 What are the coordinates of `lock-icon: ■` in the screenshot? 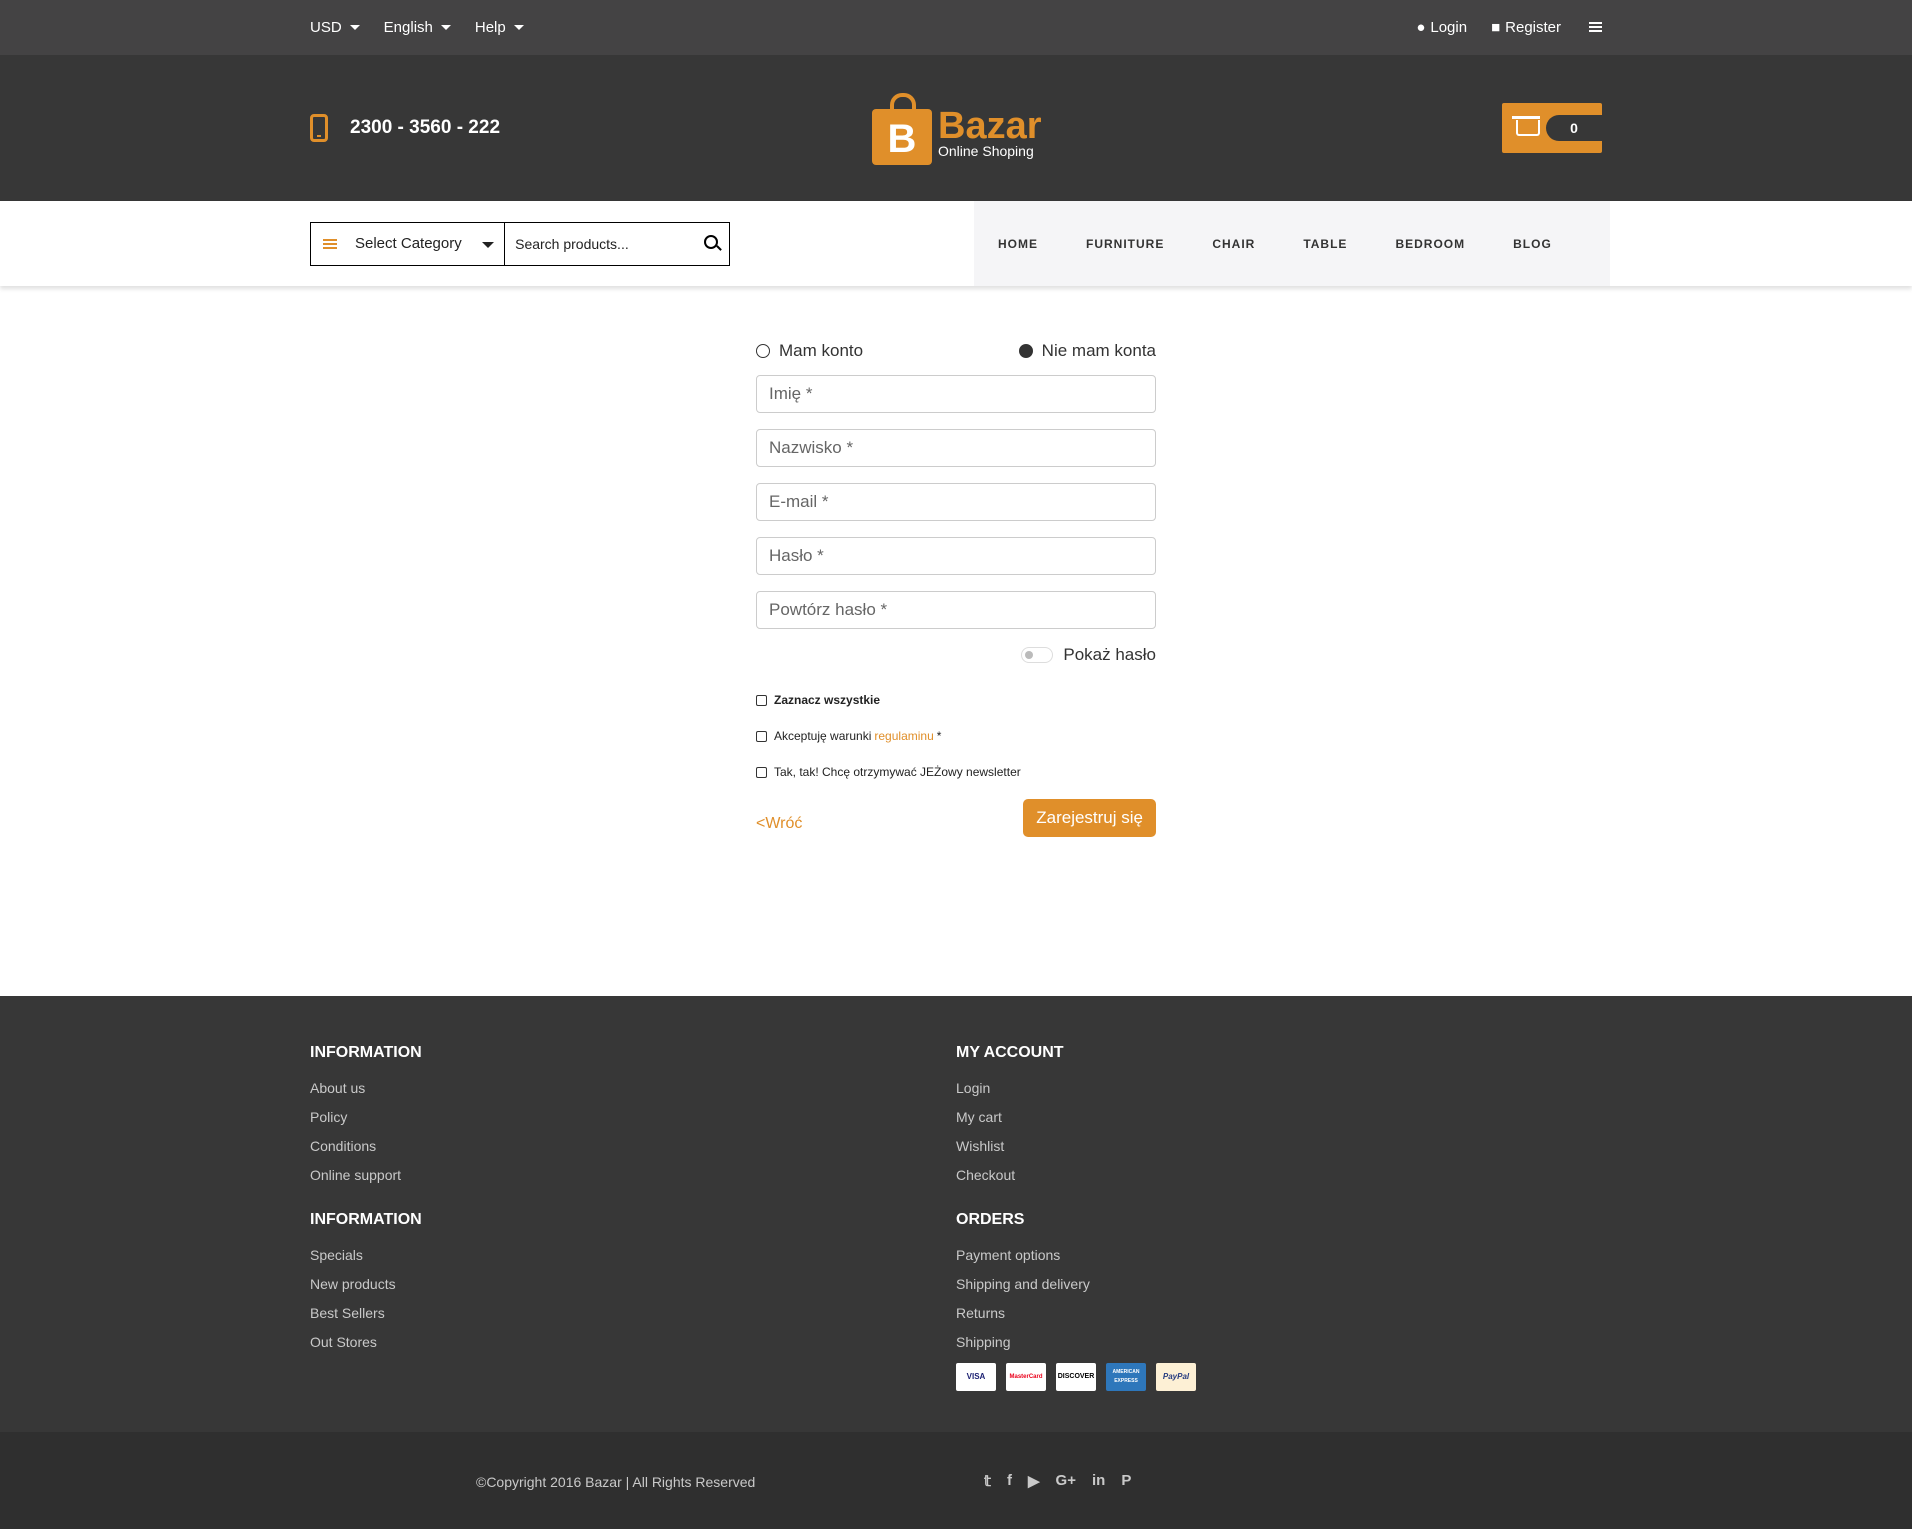 It's located at (1496, 27).